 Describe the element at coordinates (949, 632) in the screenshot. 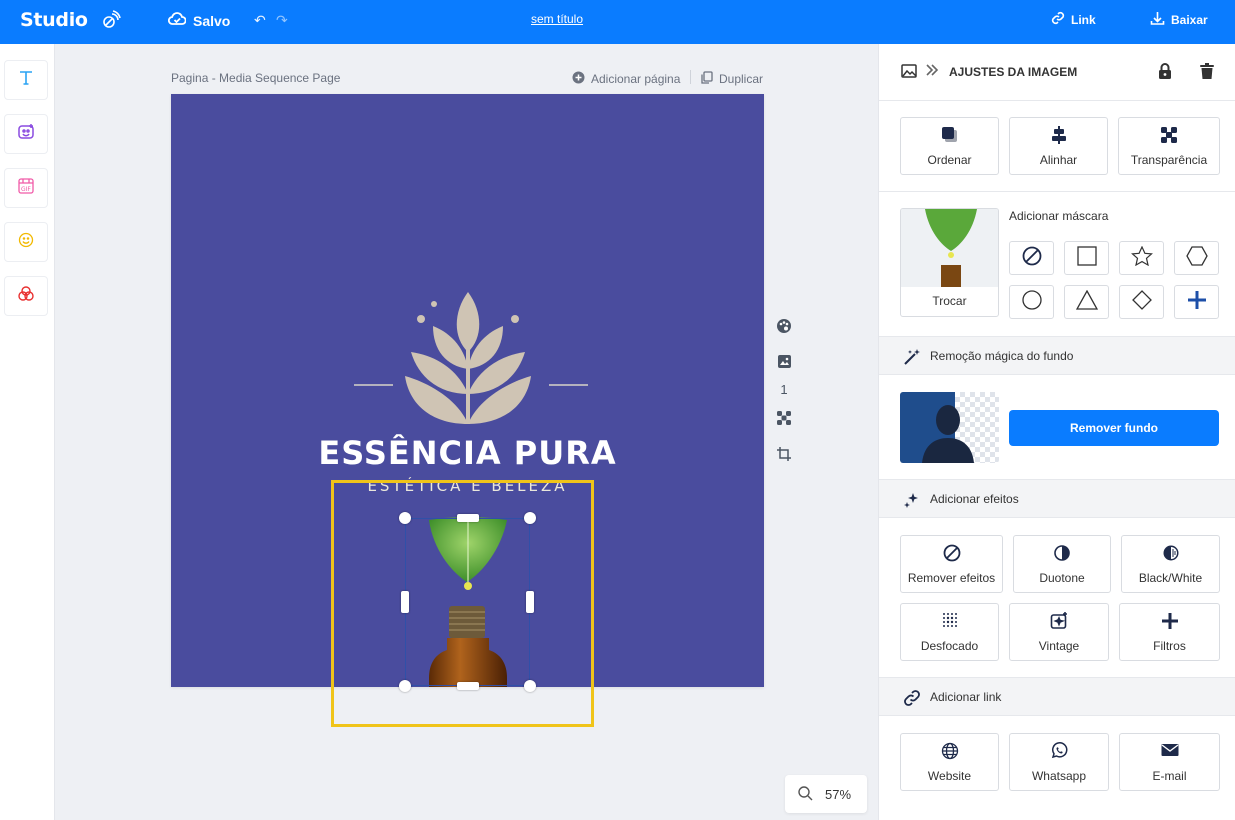

I see `blur-button: Desfocado` at that location.